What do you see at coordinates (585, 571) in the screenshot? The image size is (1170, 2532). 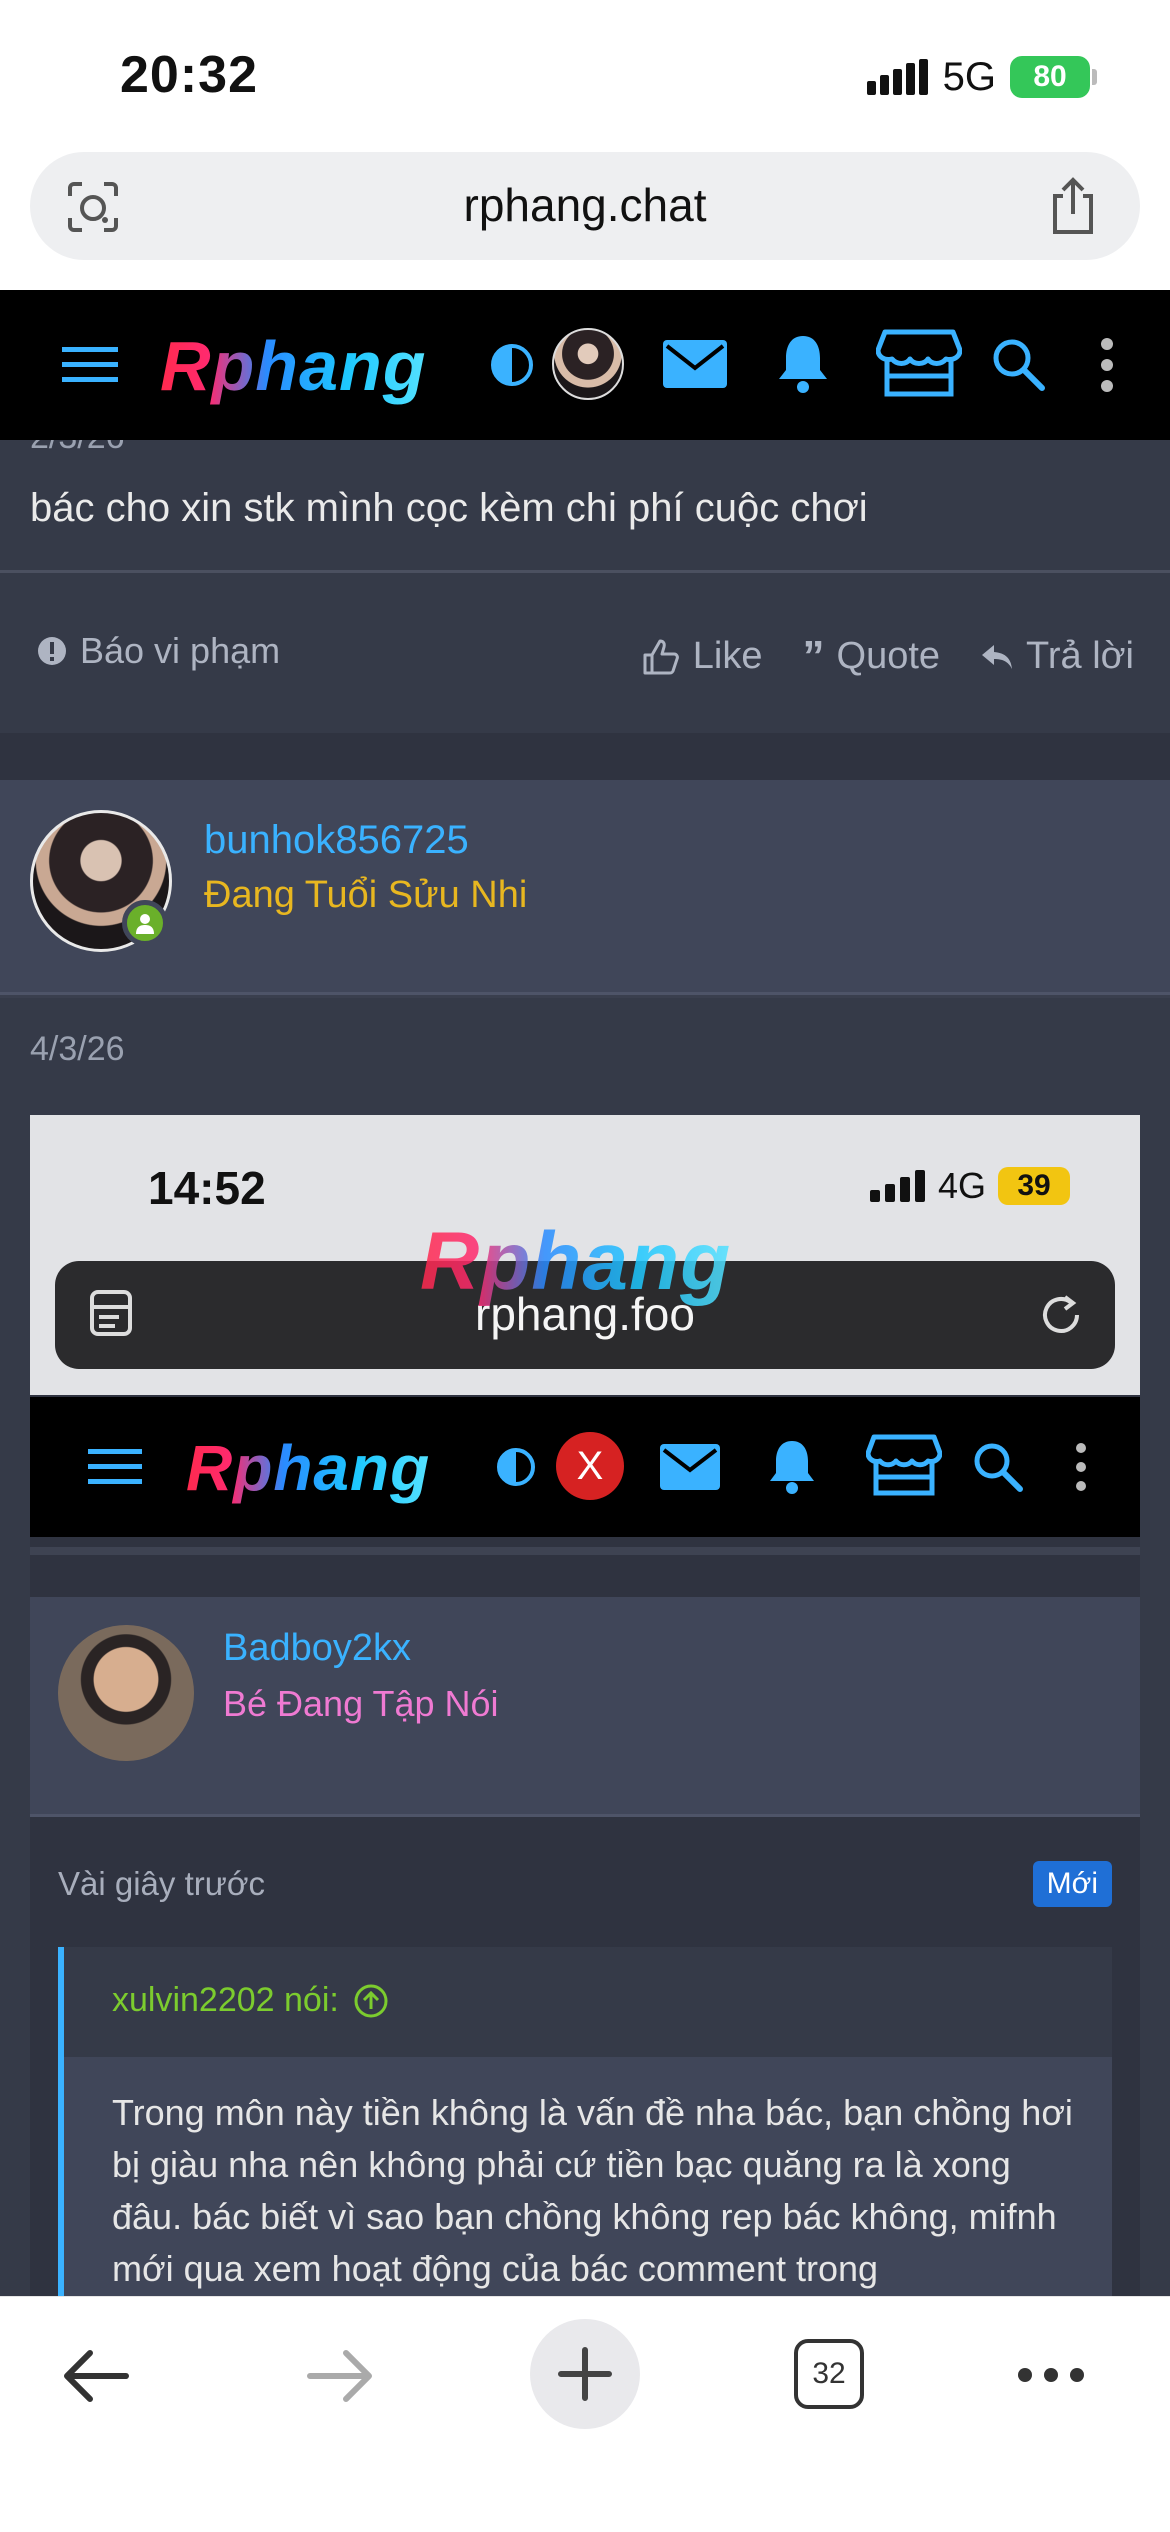 I see `divider` at bounding box center [585, 571].